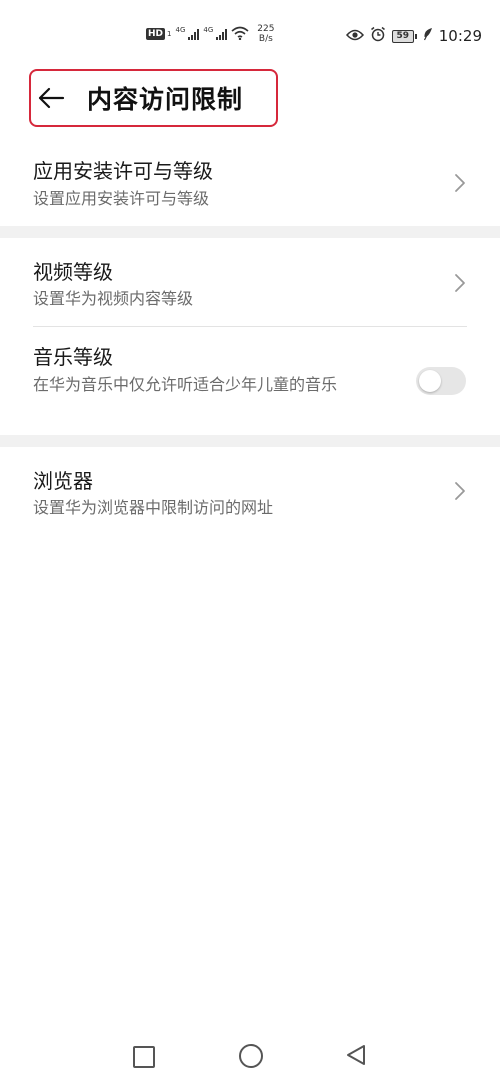 The width and height of the screenshot is (500, 1084). I want to click on network-type-2: 4G, so click(208, 30).